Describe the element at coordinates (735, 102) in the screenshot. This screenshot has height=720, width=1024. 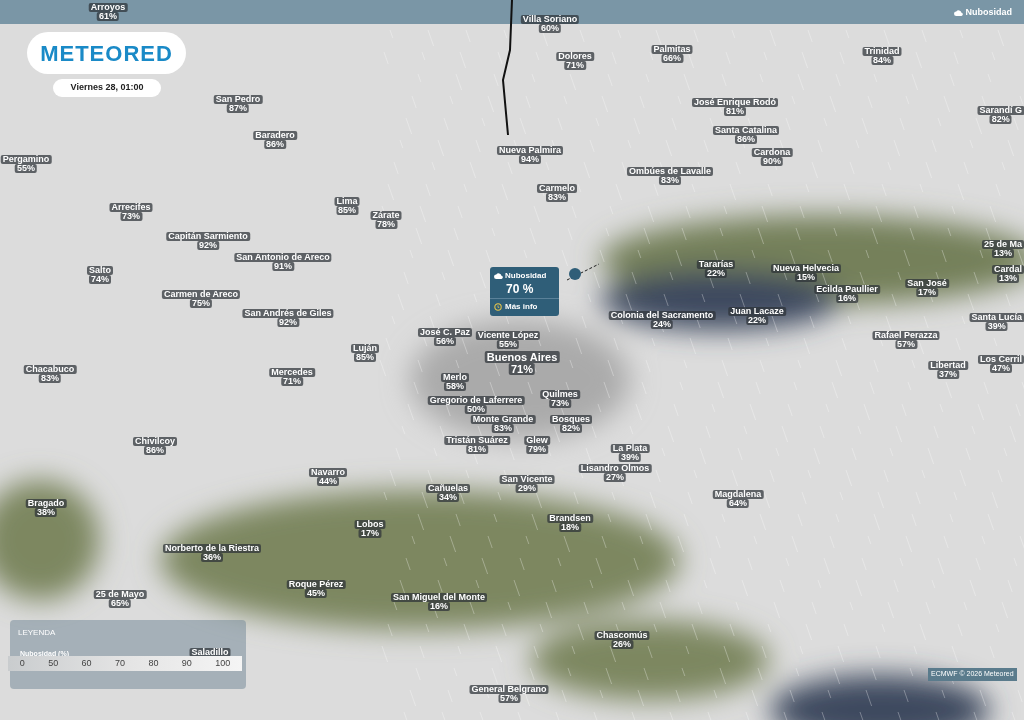
I see `place-name: José Enrique Rodó` at that location.